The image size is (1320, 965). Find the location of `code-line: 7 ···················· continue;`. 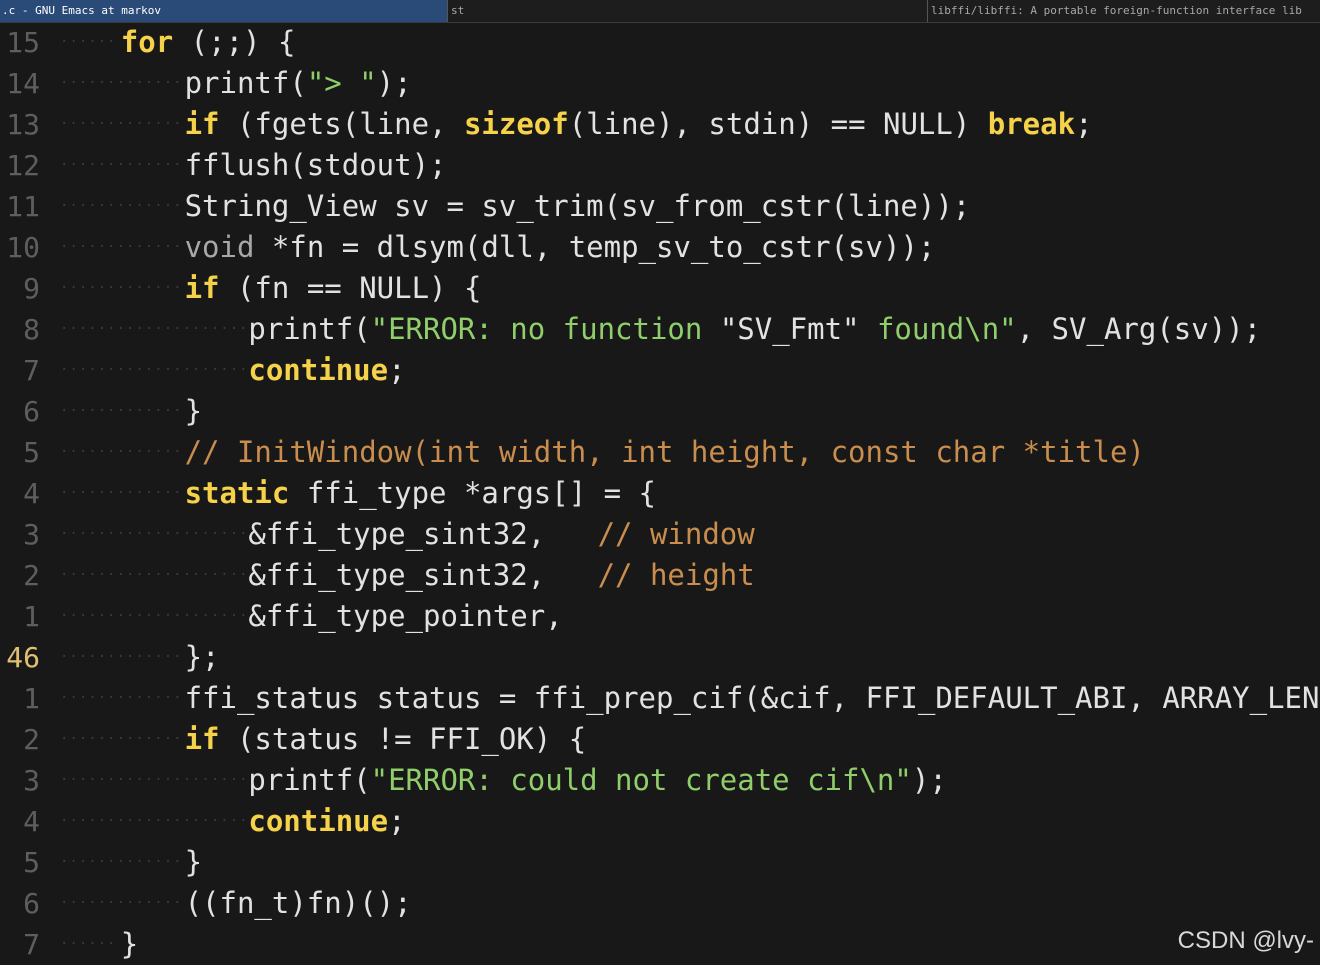

code-line: 7 ···················· continue; is located at coordinates (660, 370).